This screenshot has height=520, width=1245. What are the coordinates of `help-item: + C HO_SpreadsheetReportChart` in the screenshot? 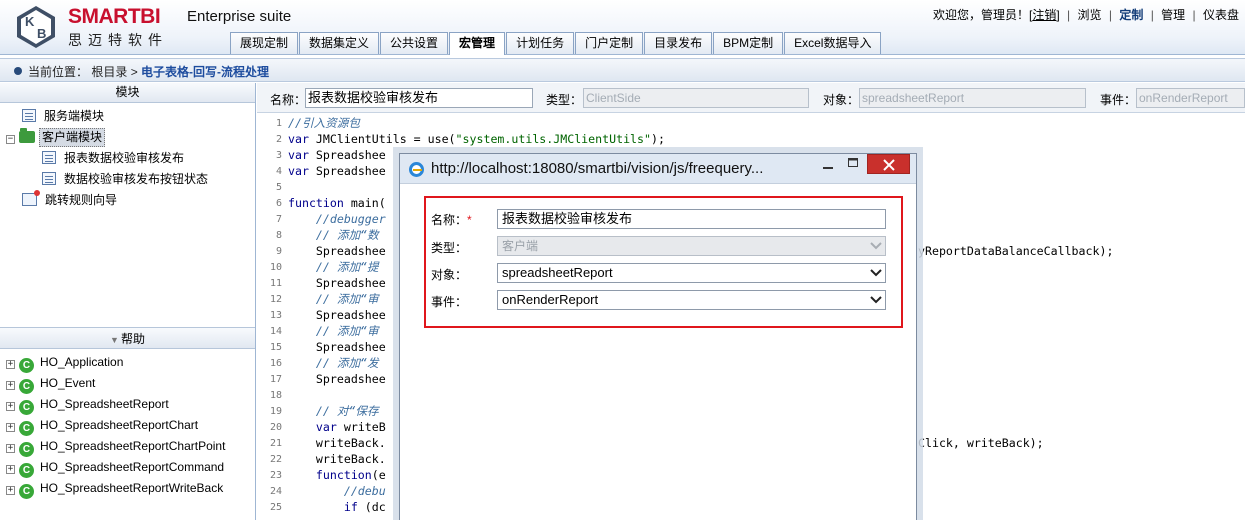 It's located at (102, 425).